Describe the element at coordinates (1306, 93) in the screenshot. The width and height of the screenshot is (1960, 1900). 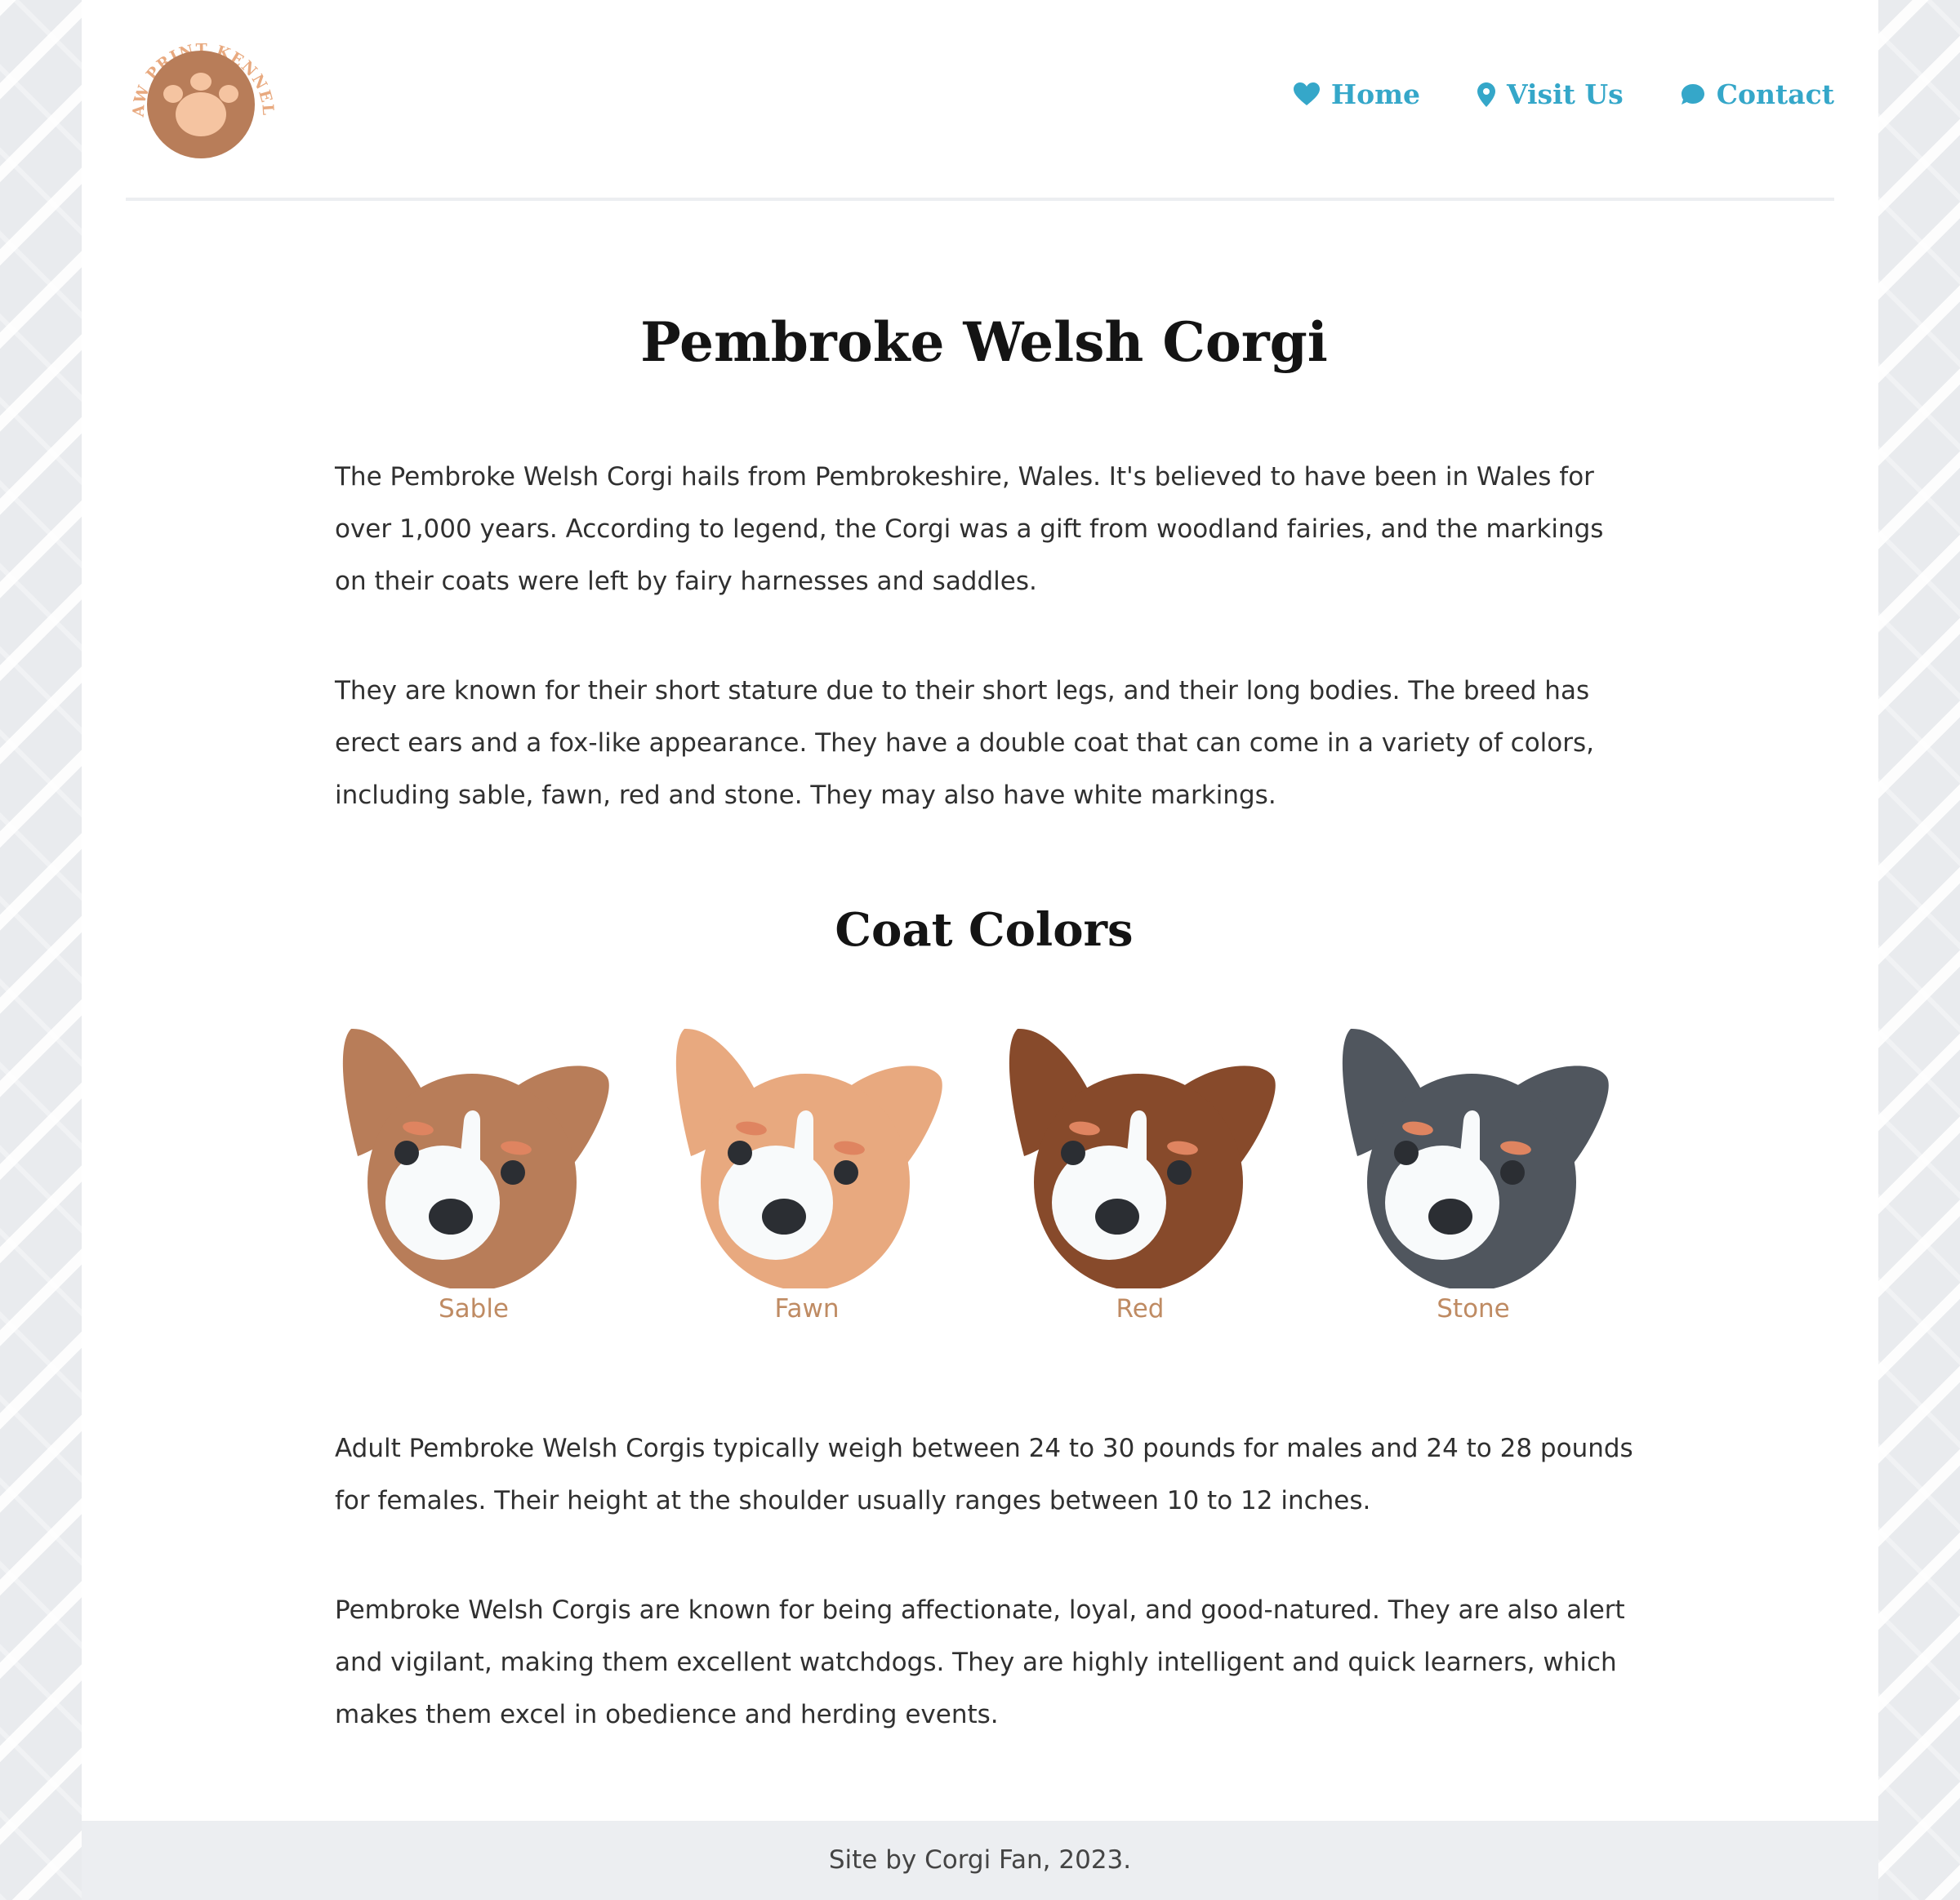
I see `heart-icon` at that location.